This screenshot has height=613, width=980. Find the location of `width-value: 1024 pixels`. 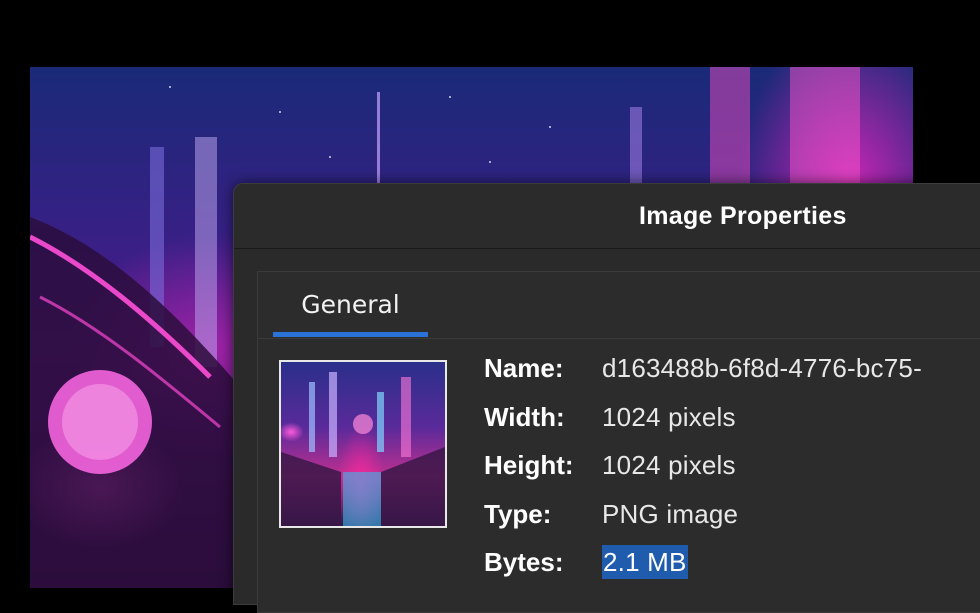

width-value: 1024 pixels is located at coordinates (669, 417).